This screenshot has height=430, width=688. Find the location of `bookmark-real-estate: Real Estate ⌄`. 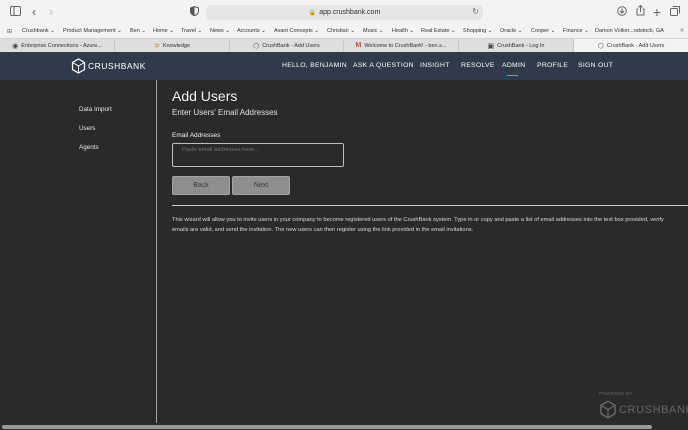

bookmark-real-estate: Real Estate ⌄ is located at coordinates (438, 31).